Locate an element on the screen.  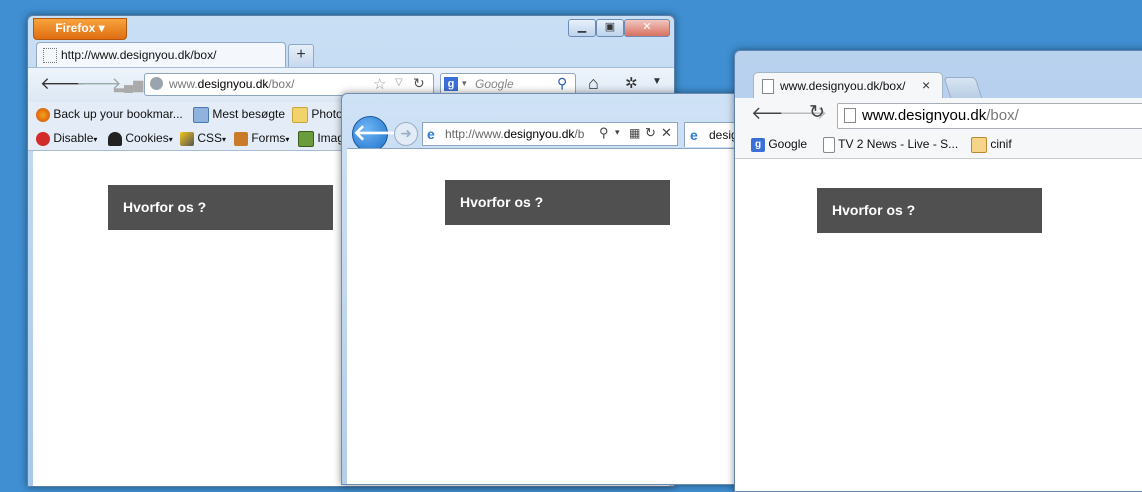
ie-icon: e is located at coordinates (431, 134).